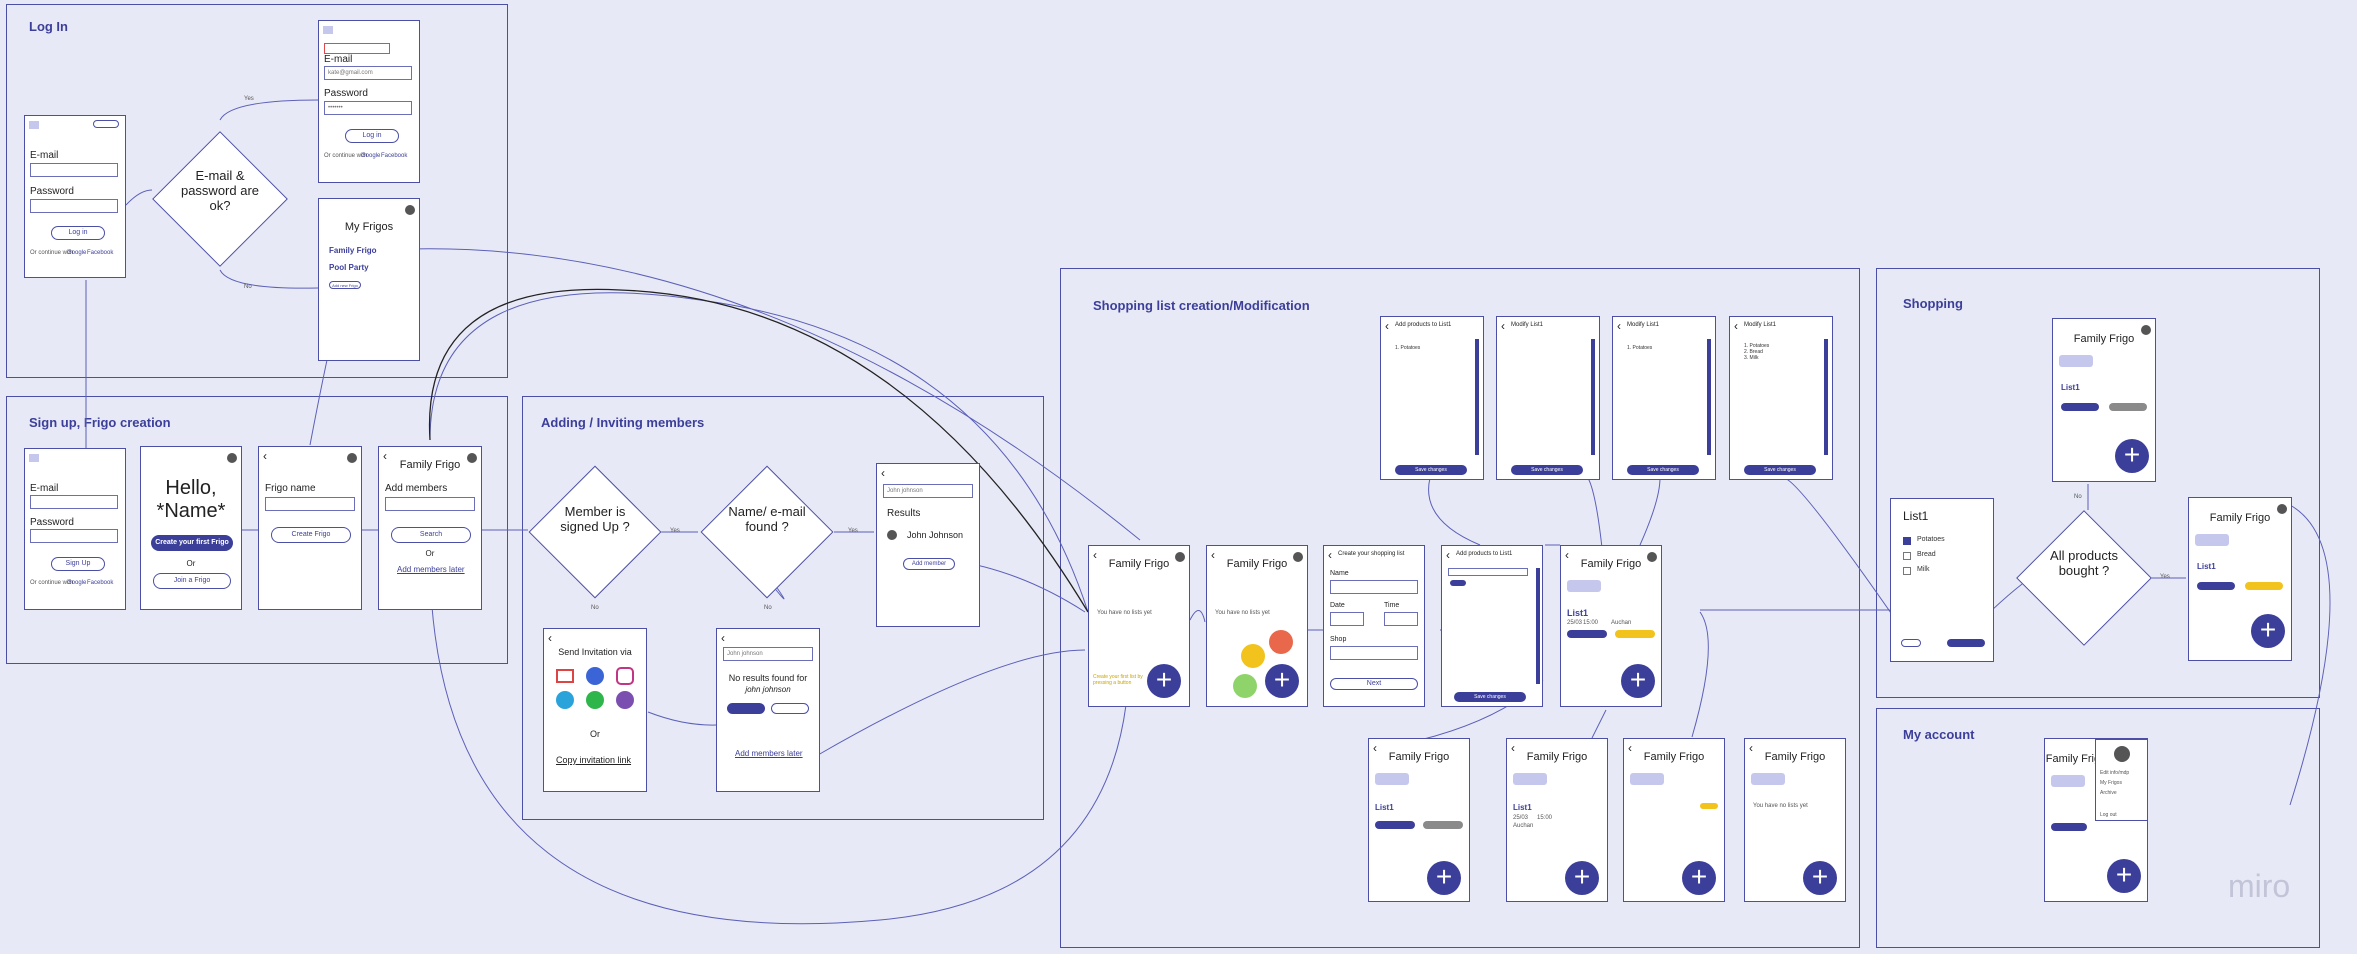 The width and height of the screenshot is (2357, 954). What do you see at coordinates (2111, 783) in the screenshot?
I see `menu-item: My Frigos` at bounding box center [2111, 783].